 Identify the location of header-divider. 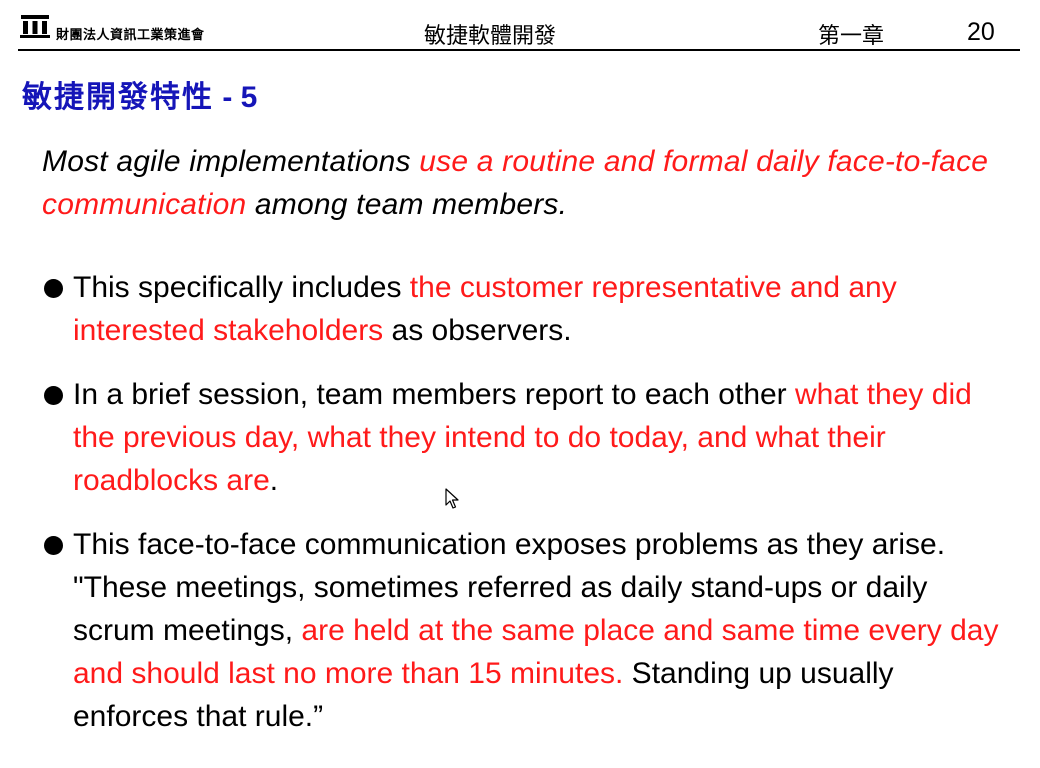
(519, 50).